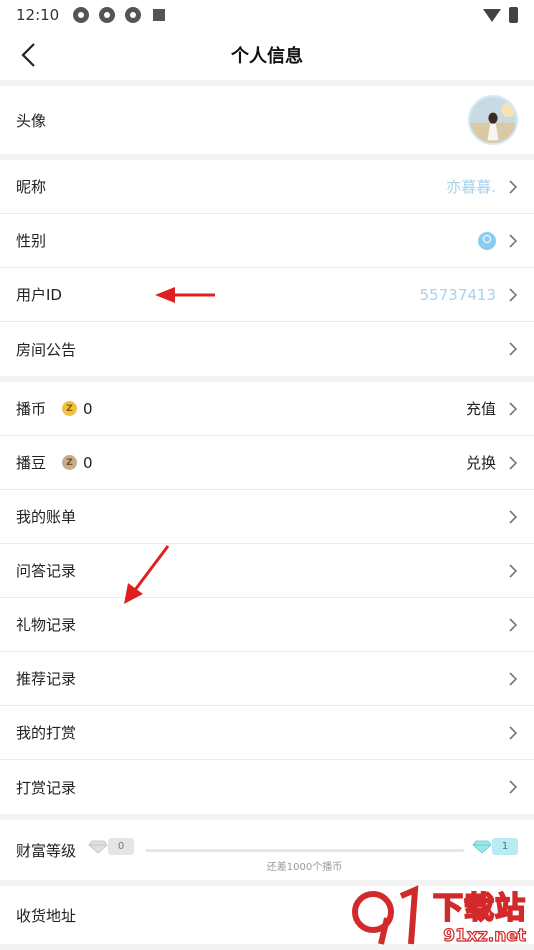 The width and height of the screenshot is (534, 950). I want to click on user-id-label: 用户ID, so click(39, 295).